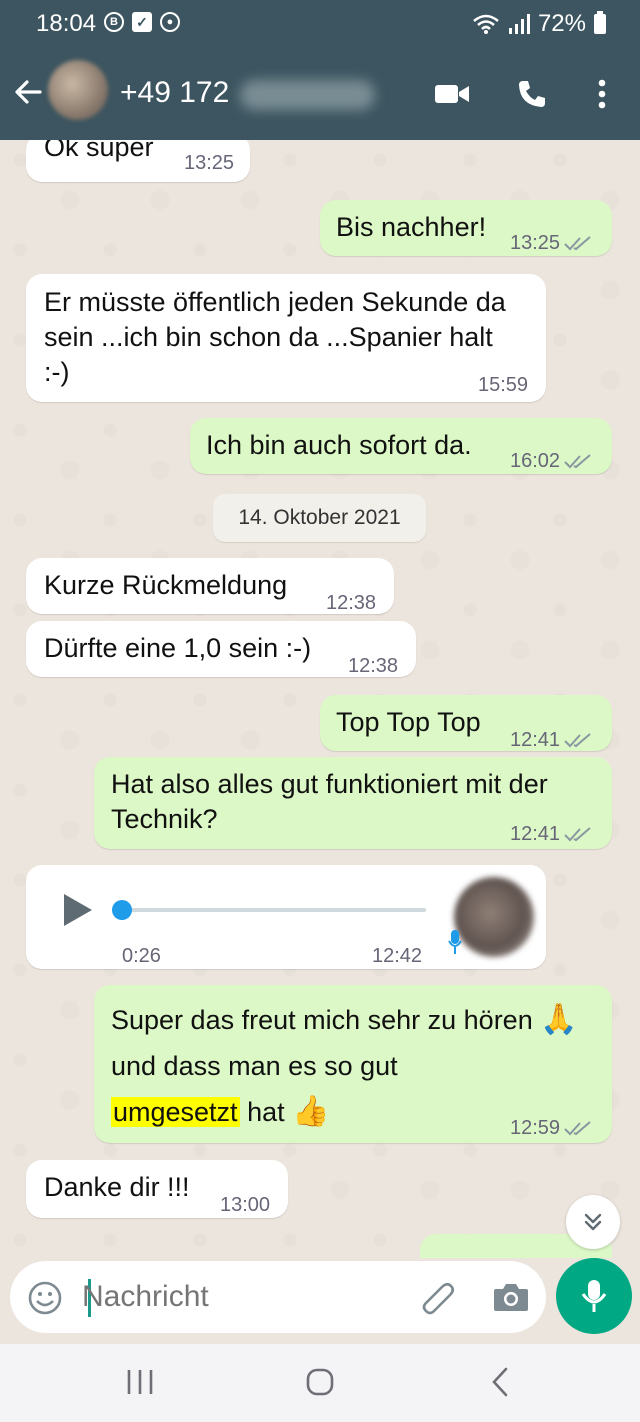  I want to click on battery-icon, so click(600, 22).